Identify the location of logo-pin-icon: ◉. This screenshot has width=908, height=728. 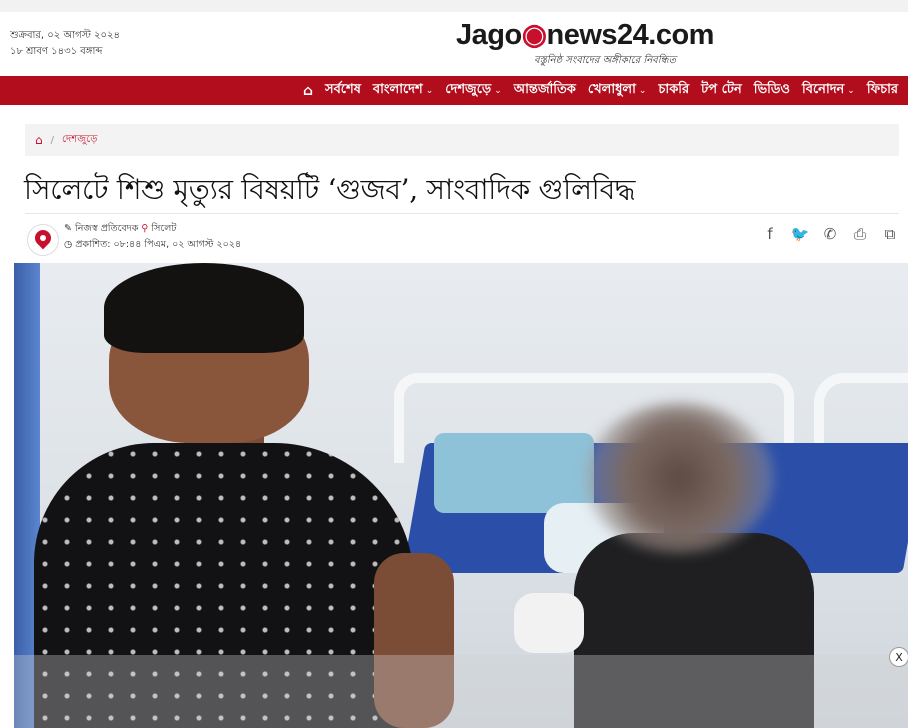
(534, 35).